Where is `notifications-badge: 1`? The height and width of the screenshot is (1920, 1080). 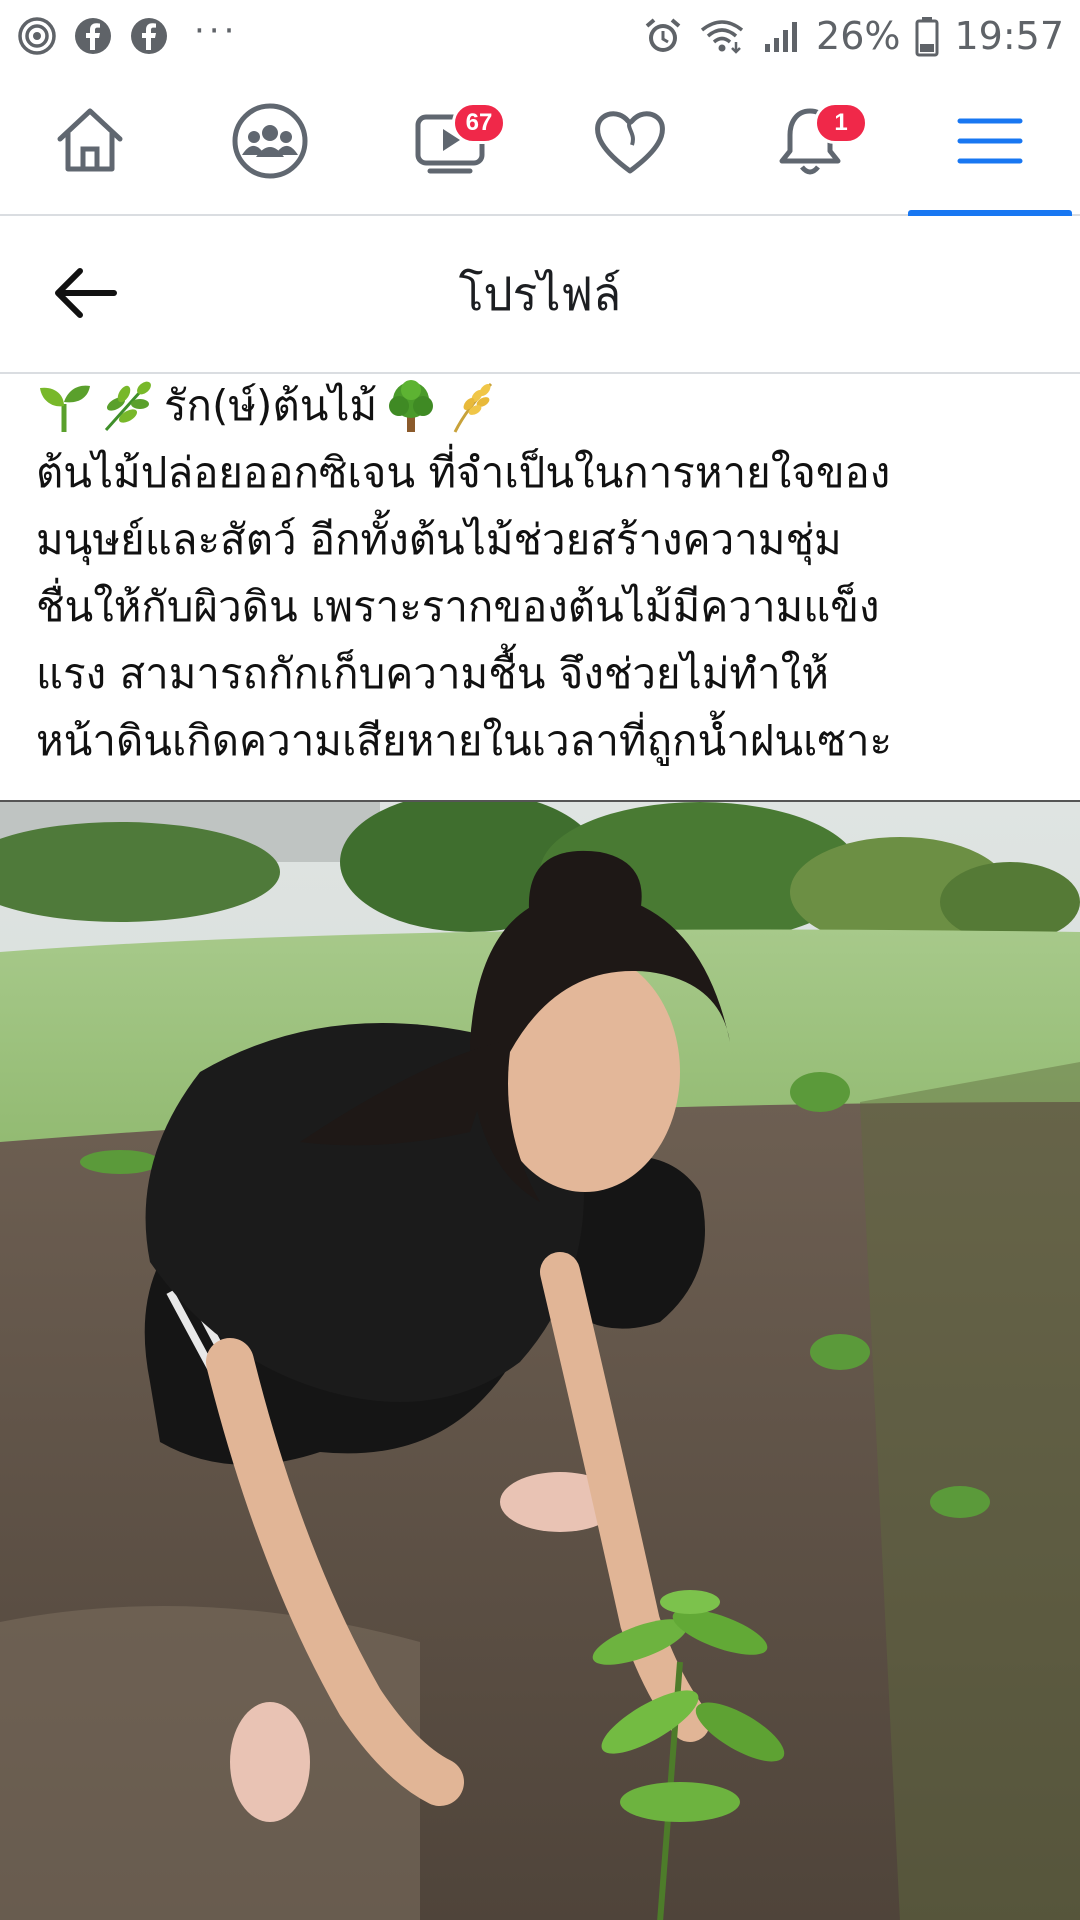 notifications-badge: 1 is located at coordinates (841, 123).